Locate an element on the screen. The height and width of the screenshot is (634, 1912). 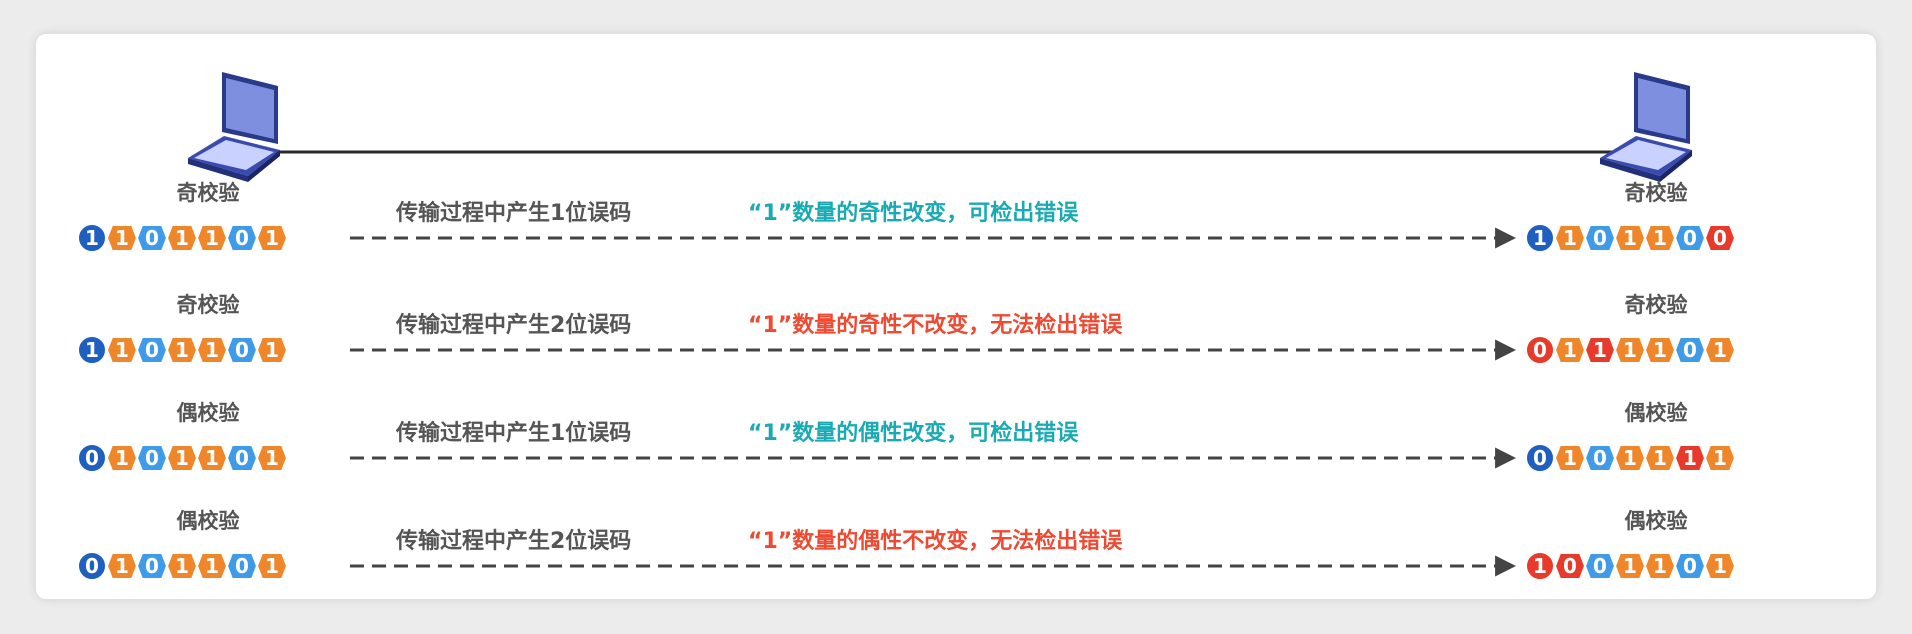
receiver-check-label: 奇校验 is located at coordinates (1656, 305).